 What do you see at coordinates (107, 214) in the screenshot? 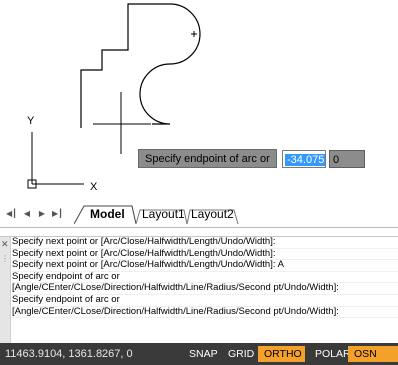
I see `tab-model: Model` at bounding box center [107, 214].